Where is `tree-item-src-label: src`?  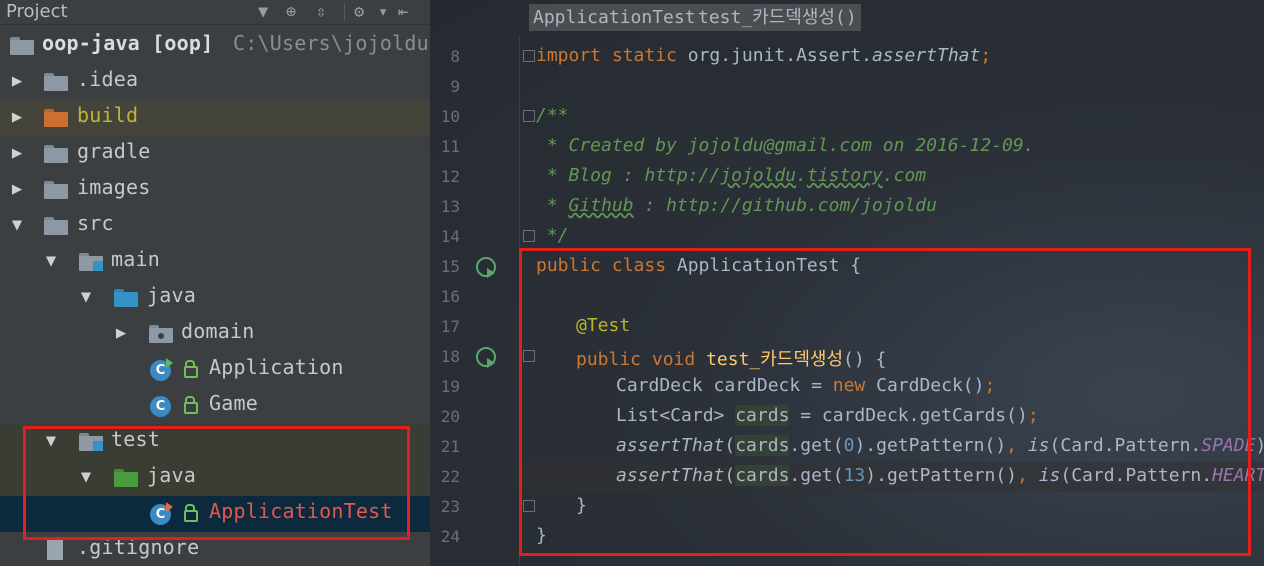
tree-item-src-label: src is located at coordinates (95, 223).